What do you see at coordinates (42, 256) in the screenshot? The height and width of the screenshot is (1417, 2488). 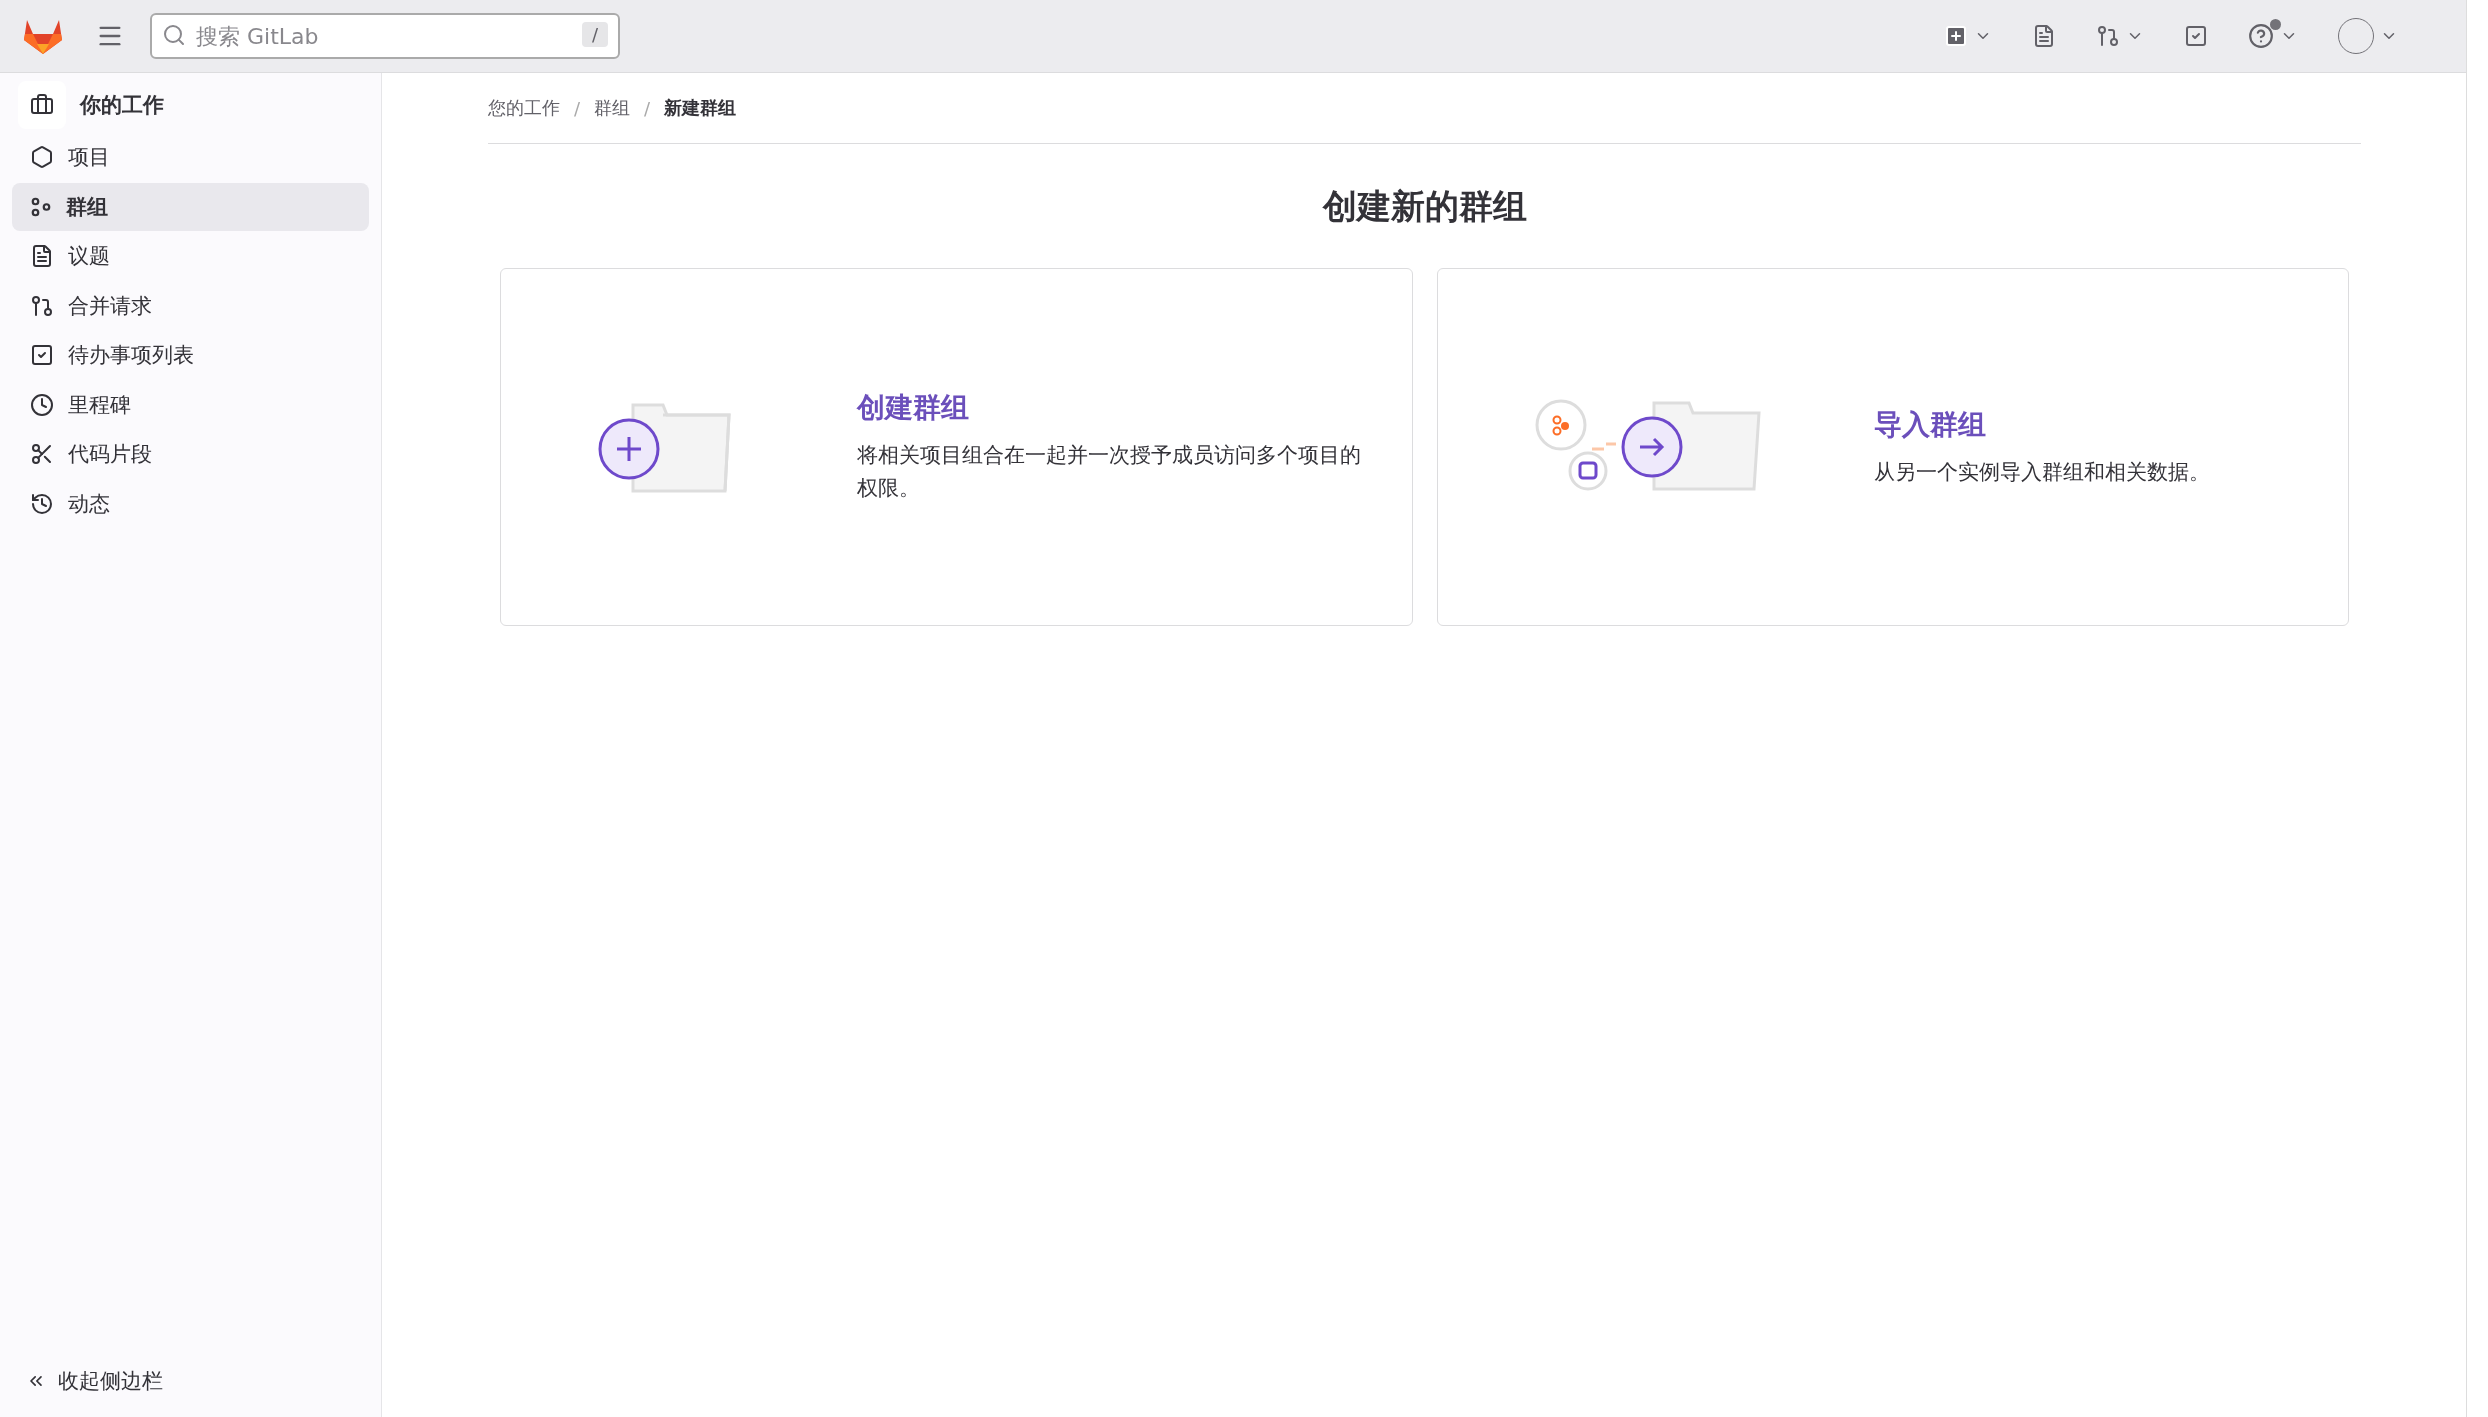 I see `issue-icon` at bounding box center [42, 256].